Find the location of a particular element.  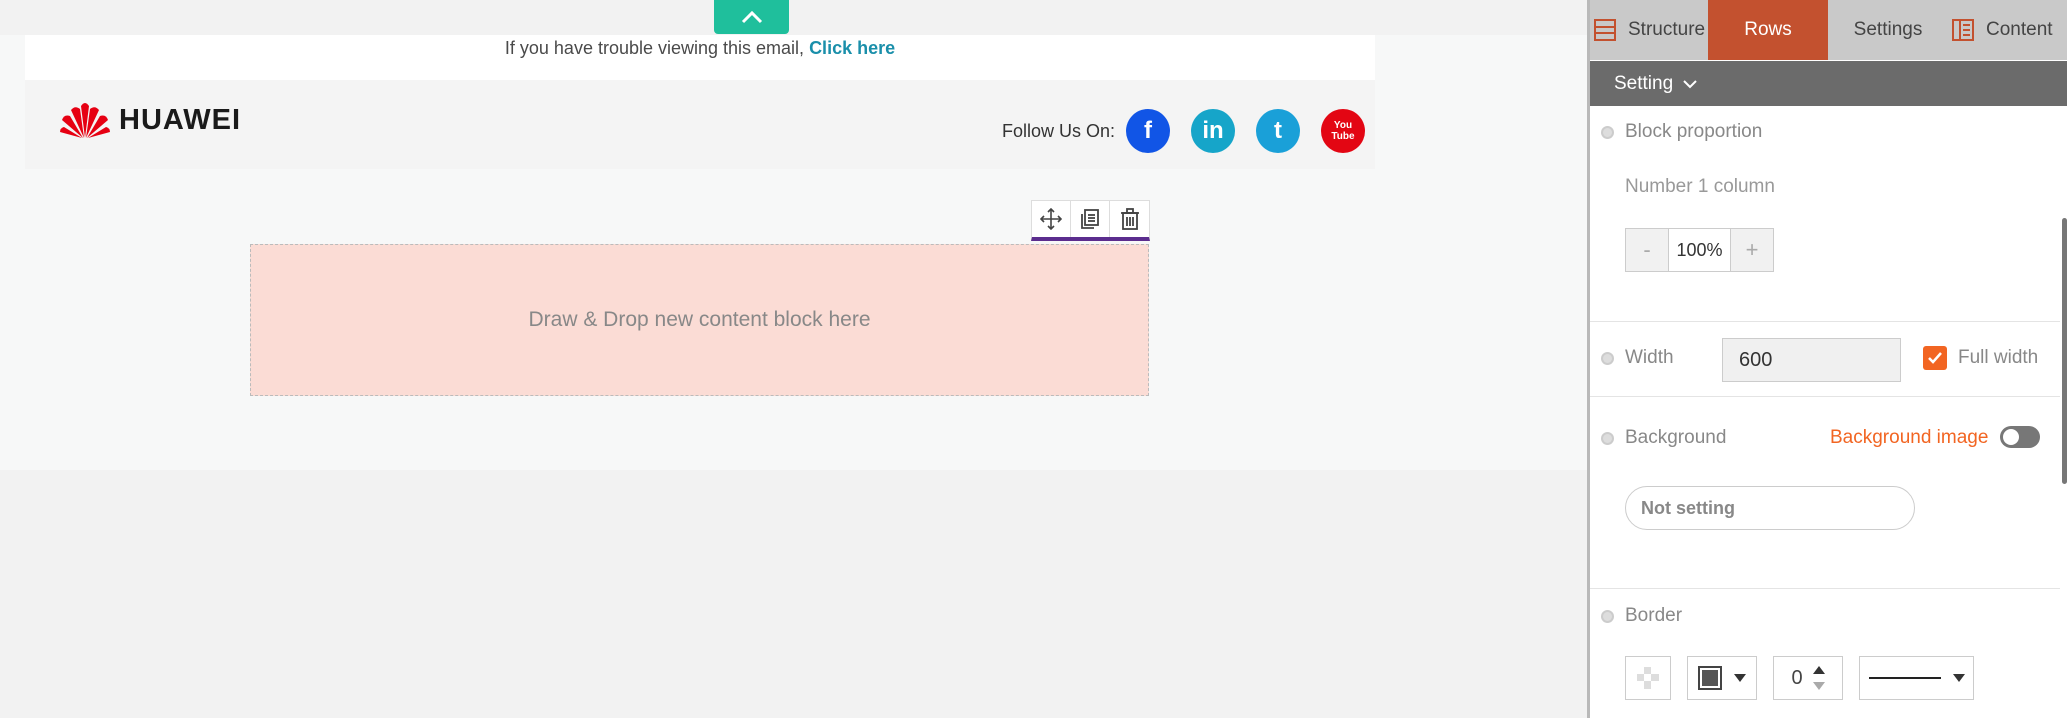

linkedin-glyph: in is located at coordinates (1213, 130).